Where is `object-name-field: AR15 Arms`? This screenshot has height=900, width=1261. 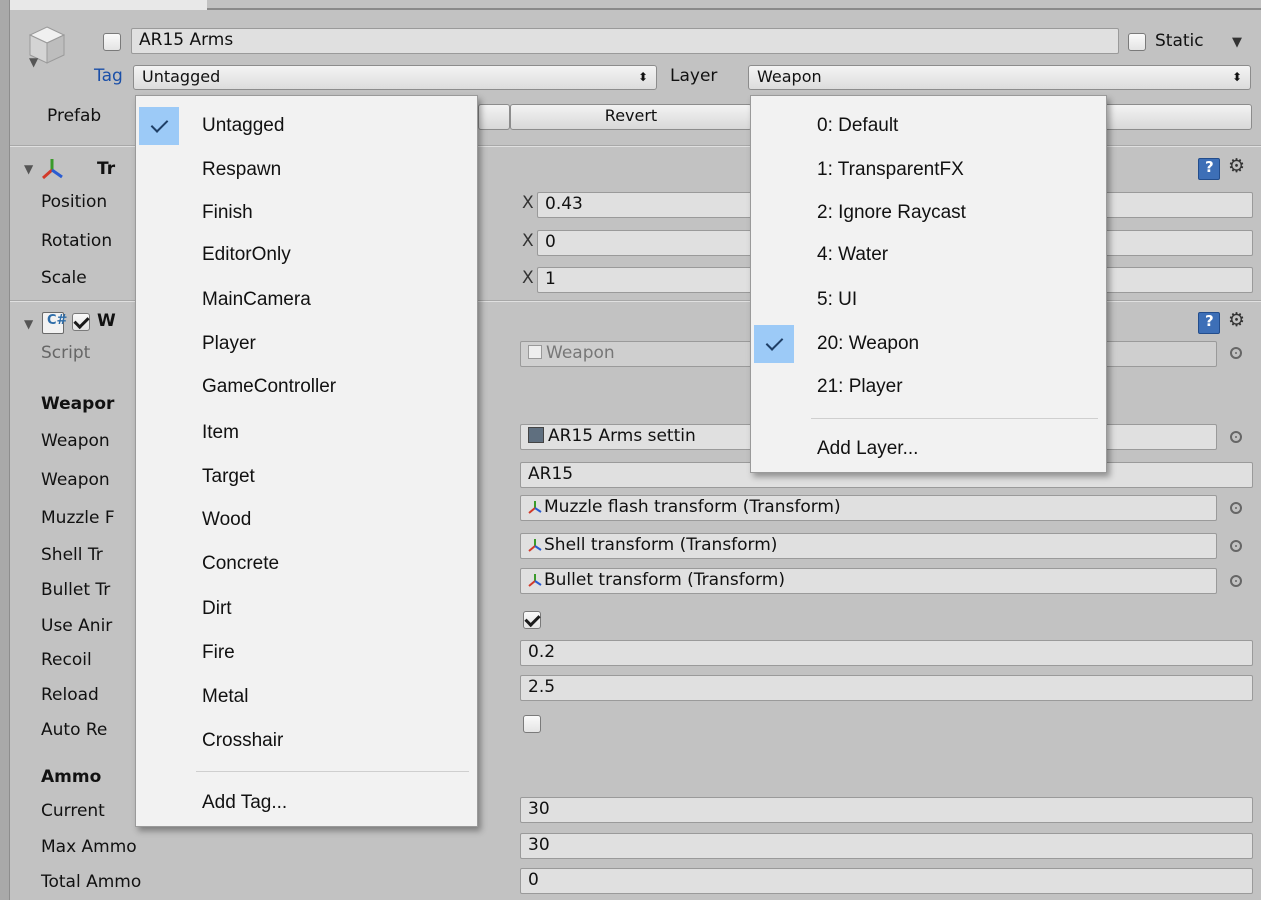
object-name-field: AR15 Arms is located at coordinates (625, 41).